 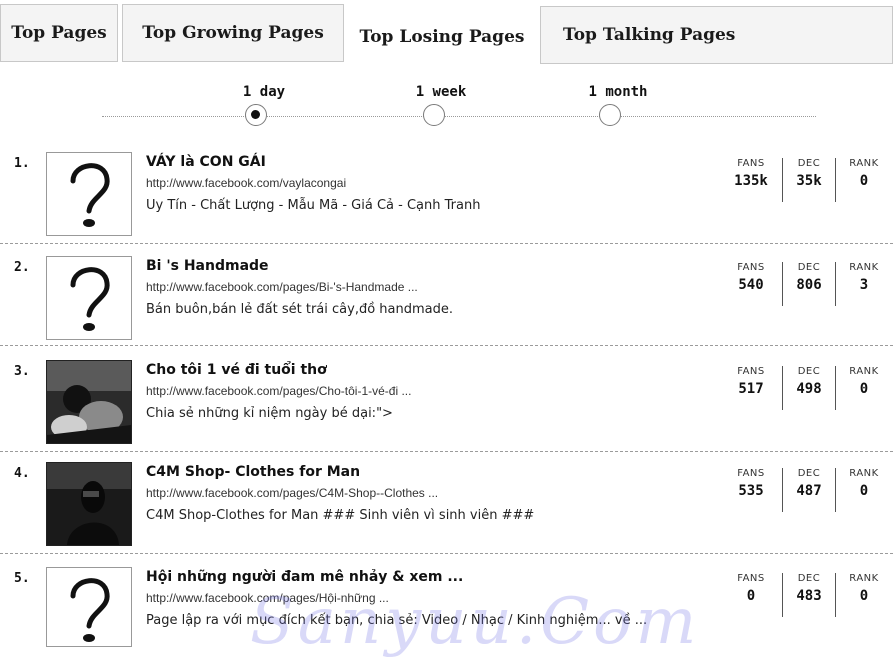 I want to click on dec-value: 806, so click(x=809, y=285).